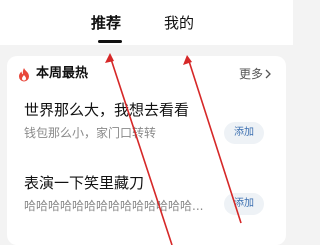 This screenshot has width=320, height=245. What do you see at coordinates (62, 73) in the screenshot?
I see `card-title: 本周最热` at bounding box center [62, 73].